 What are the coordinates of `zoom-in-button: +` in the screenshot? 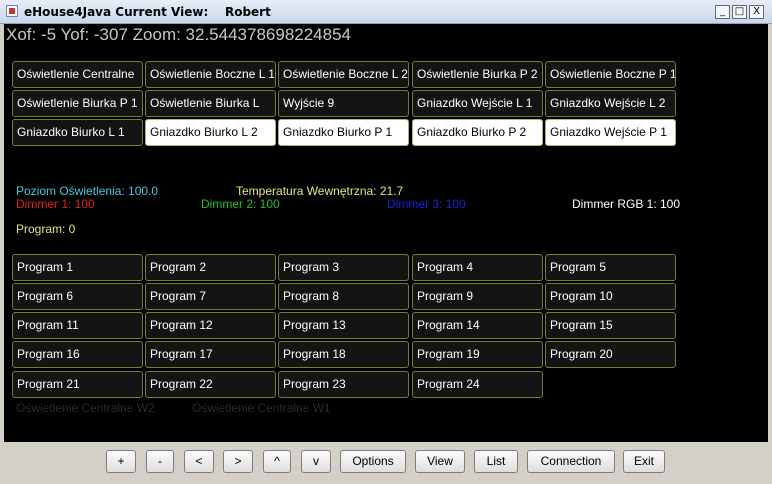 It's located at (121, 461).